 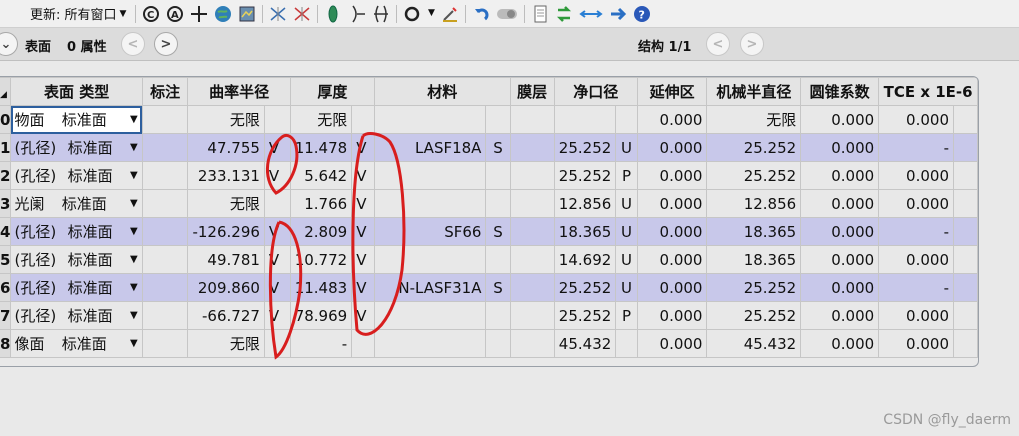 I want to click on refresh-c-icon: C, so click(x=151, y=14).